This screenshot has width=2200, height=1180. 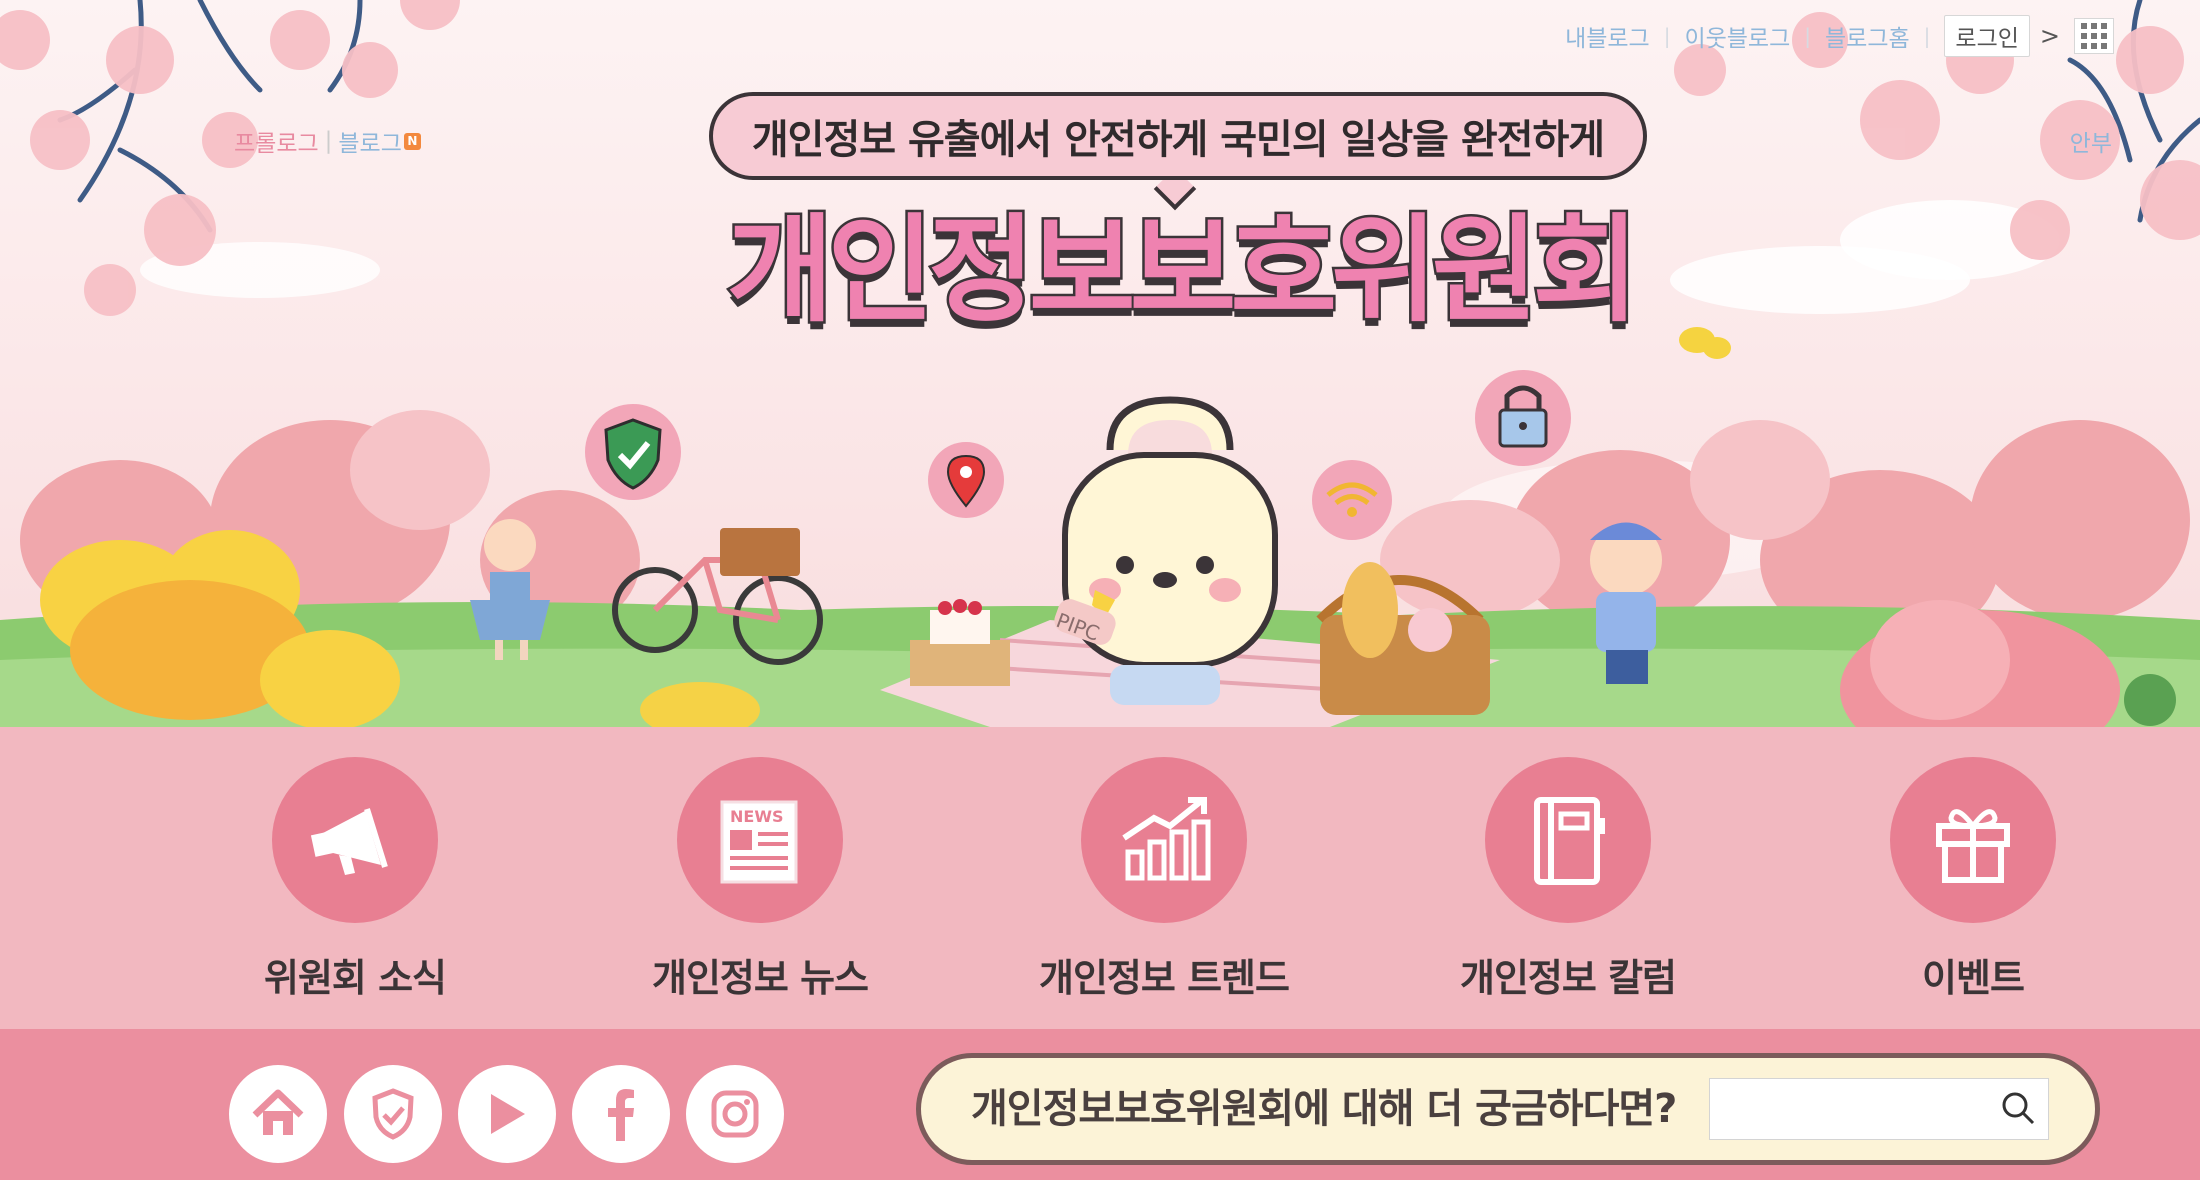 I want to click on slogan-bubble: 개인정보 유출에서 안전하게 국민의 일상을 완전하게, so click(x=1178, y=136).